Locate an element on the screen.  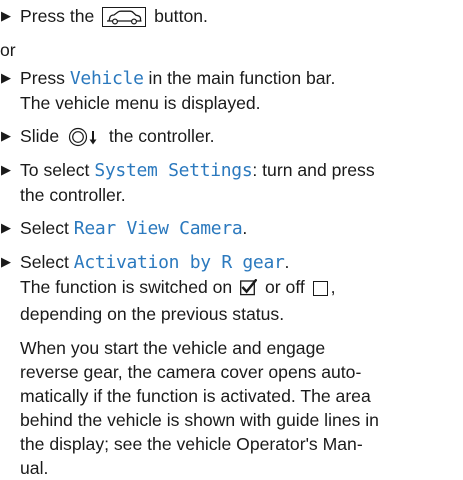
step-text: To select is located at coordinates (55, 170).